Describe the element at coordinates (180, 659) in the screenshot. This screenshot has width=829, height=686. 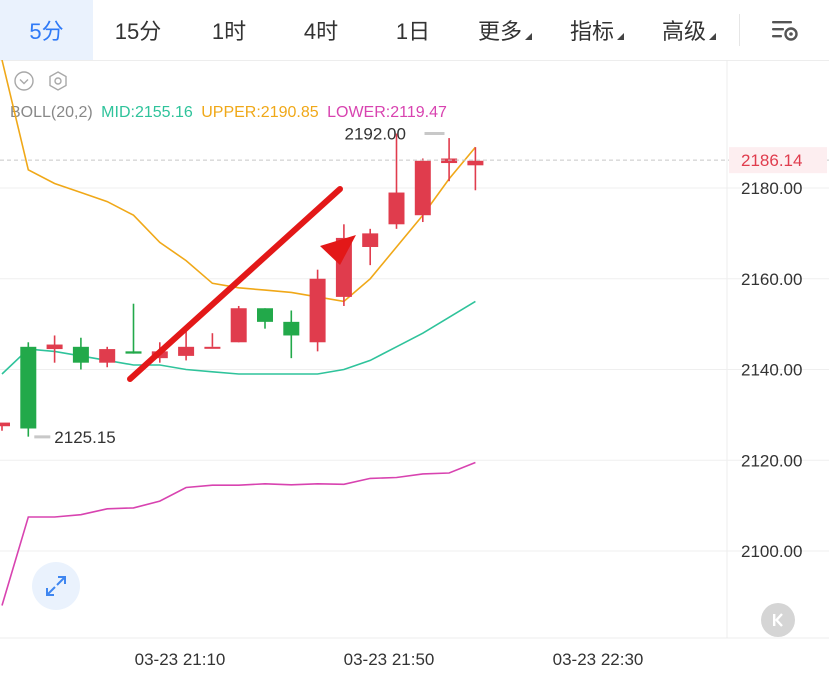
I see `x-tick-label: 03-23 21:10` at that location.